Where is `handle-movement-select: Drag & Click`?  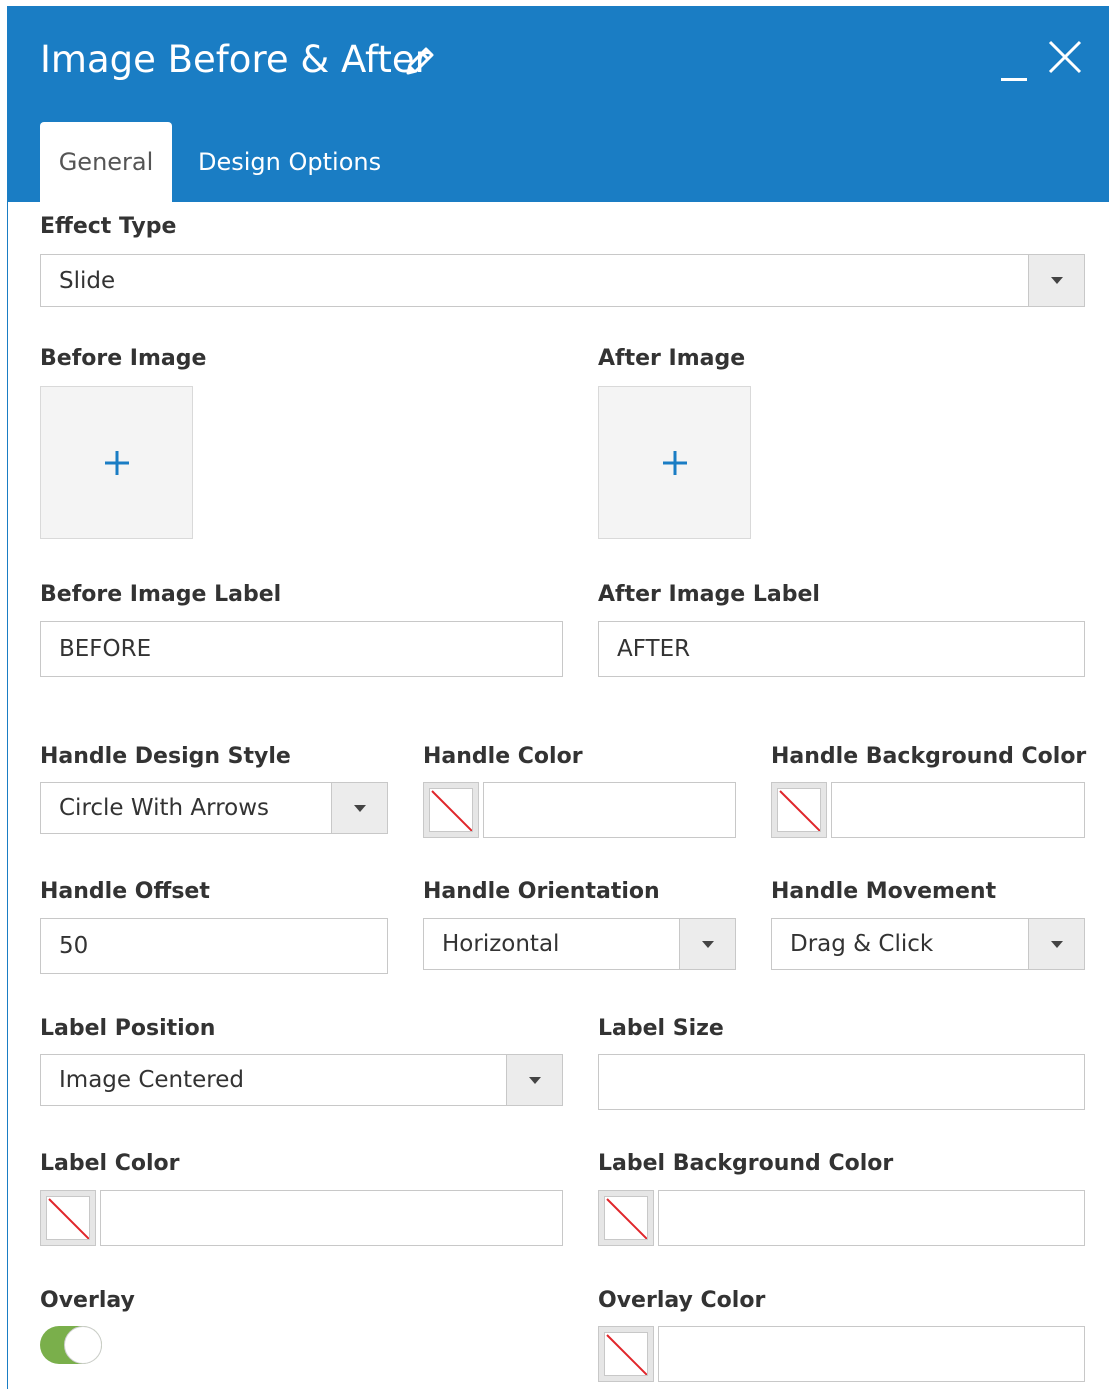 handle-movement-select: Drag & Click is located at coordinates (928, 944).